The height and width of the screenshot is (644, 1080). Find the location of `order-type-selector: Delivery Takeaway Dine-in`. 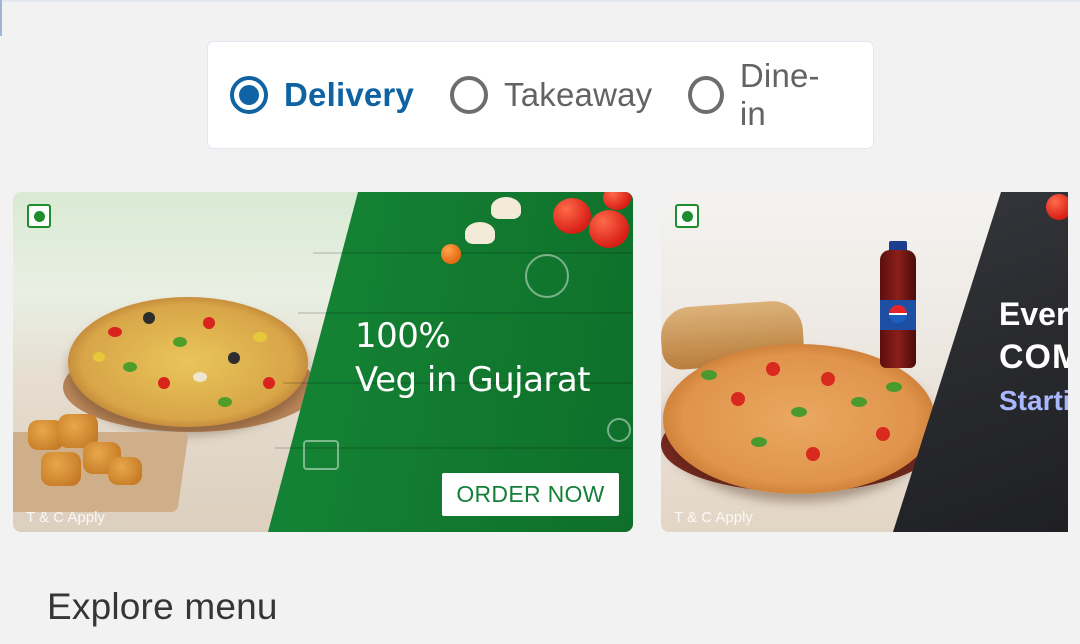

order-type-selector: Delivery Takeaway Dine-in is located at coordinates (540, 95).